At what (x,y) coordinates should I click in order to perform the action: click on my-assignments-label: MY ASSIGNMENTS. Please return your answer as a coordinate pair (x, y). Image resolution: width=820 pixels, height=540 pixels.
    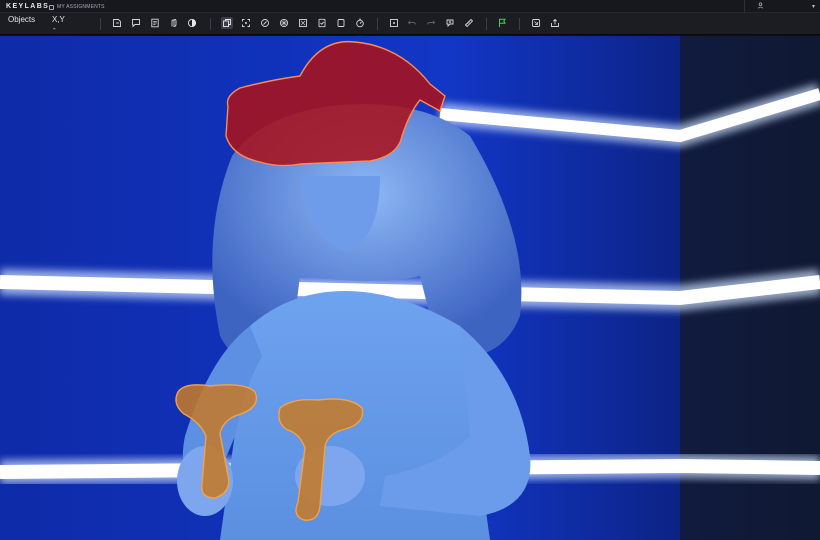
    Looking at the image, I should click on (81, 7).